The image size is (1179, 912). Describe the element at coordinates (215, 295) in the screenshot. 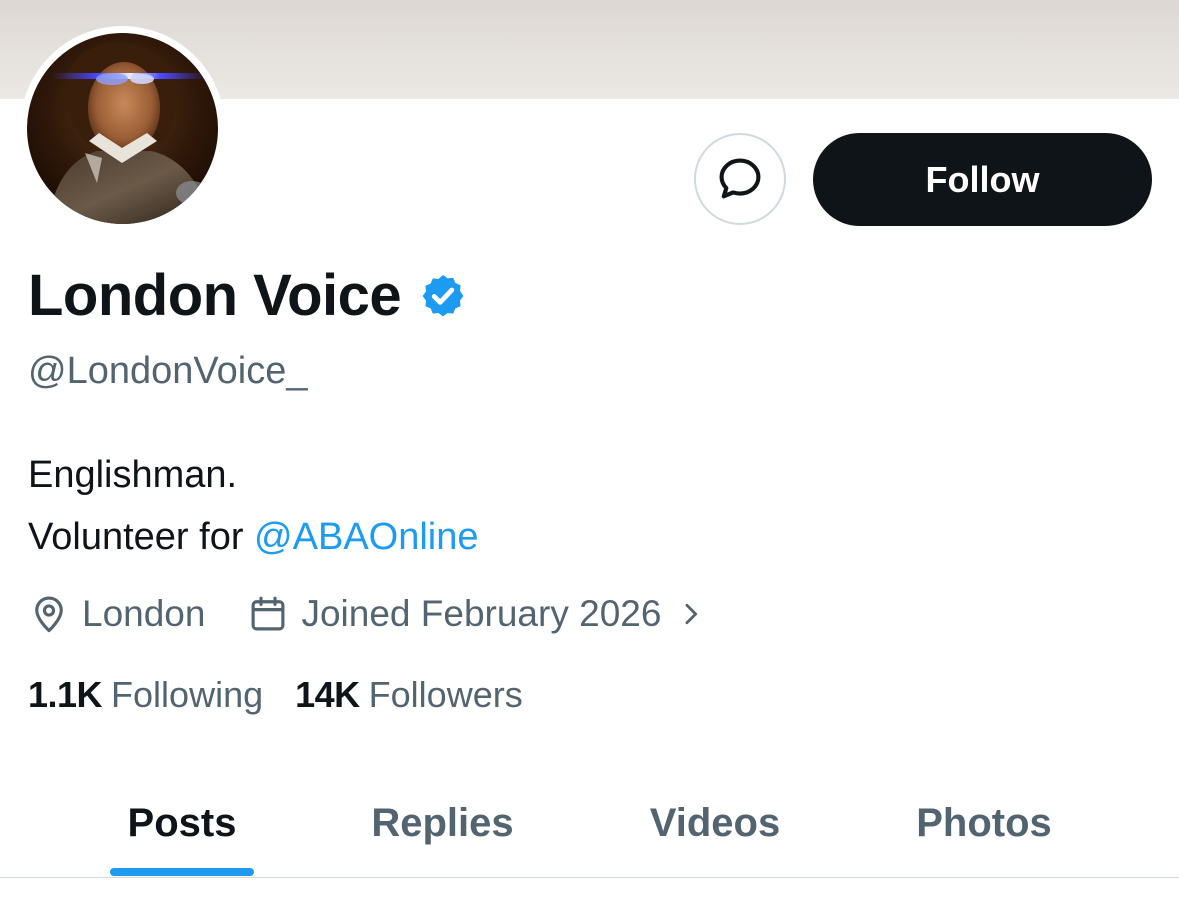

I see `display-name: London Voice` at that location.